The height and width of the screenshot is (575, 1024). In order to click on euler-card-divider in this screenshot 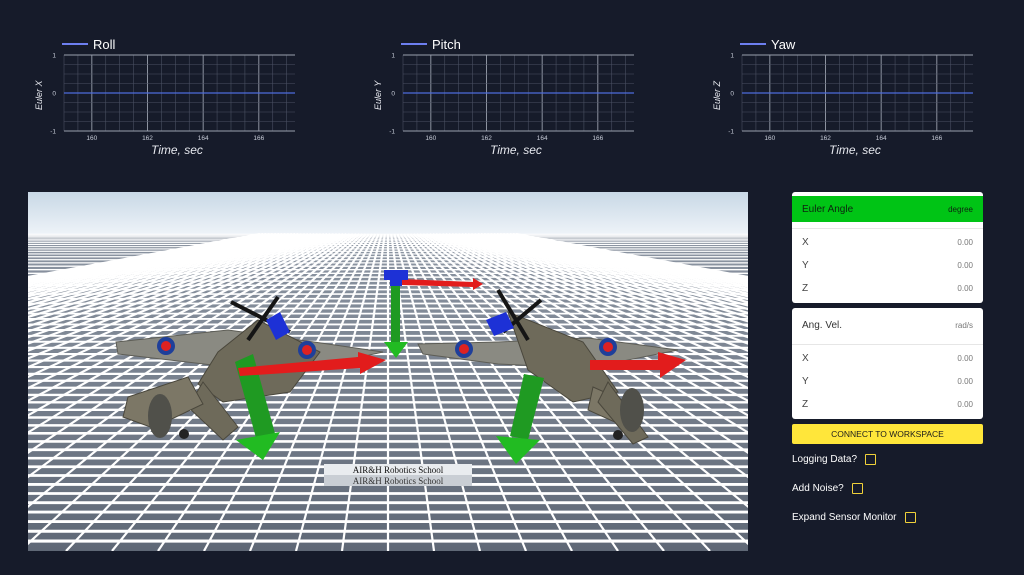, I will do `click(887, 228)`.